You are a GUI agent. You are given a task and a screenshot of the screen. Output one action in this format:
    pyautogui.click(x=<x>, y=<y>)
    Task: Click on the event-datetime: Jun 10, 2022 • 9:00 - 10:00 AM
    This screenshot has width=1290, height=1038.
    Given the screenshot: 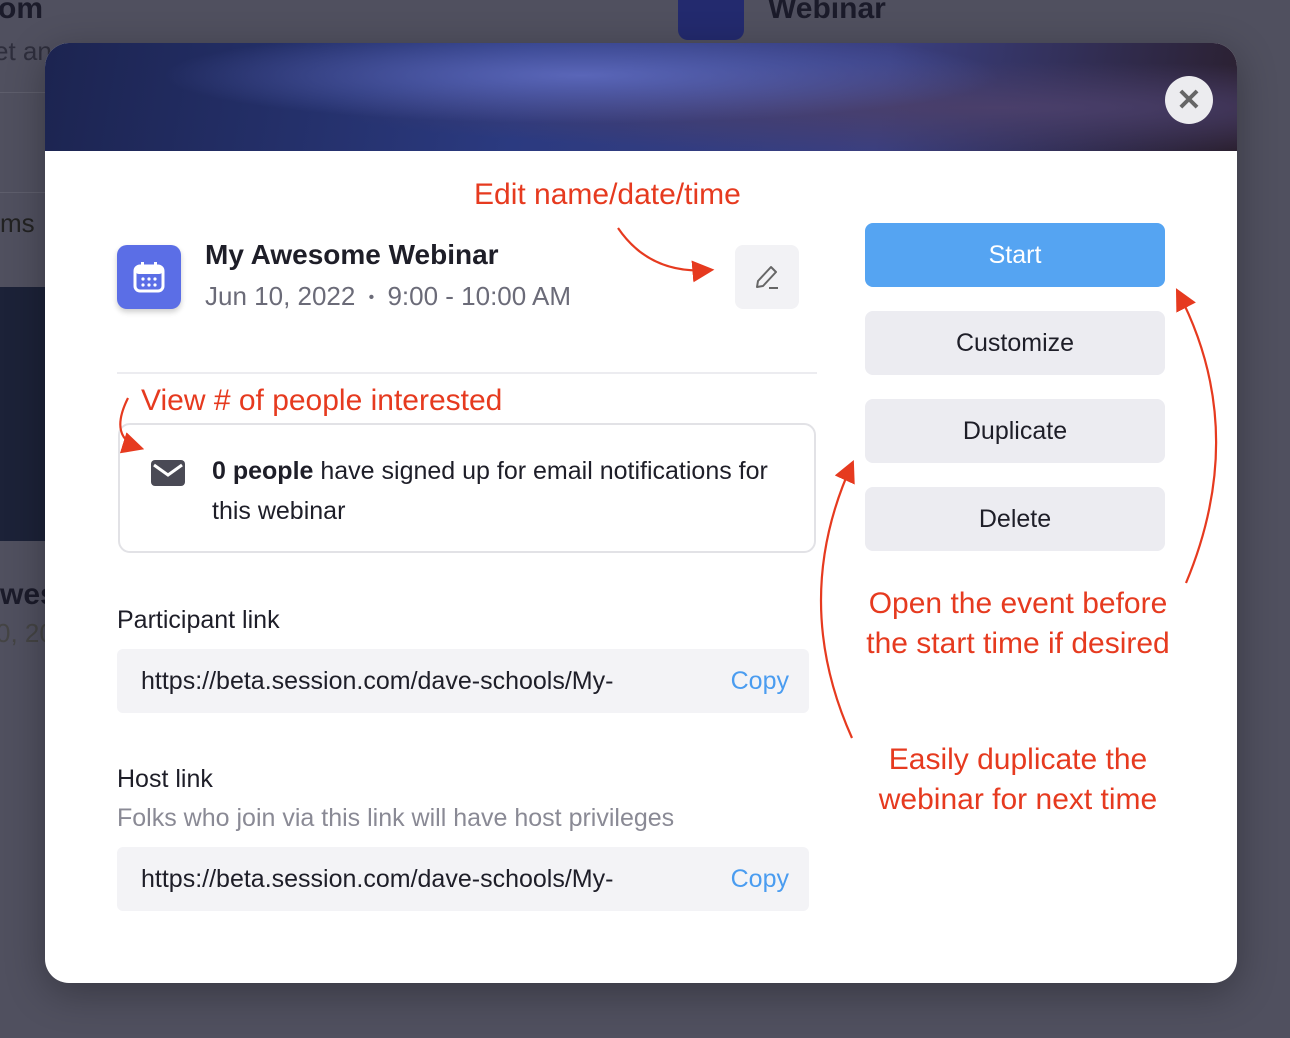 What is the action you would take?
    pyautogui.click(x=388, y=296)
    